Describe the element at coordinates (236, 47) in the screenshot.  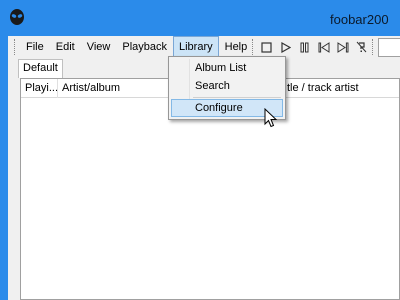
I see `menu-help: Help` at that location.